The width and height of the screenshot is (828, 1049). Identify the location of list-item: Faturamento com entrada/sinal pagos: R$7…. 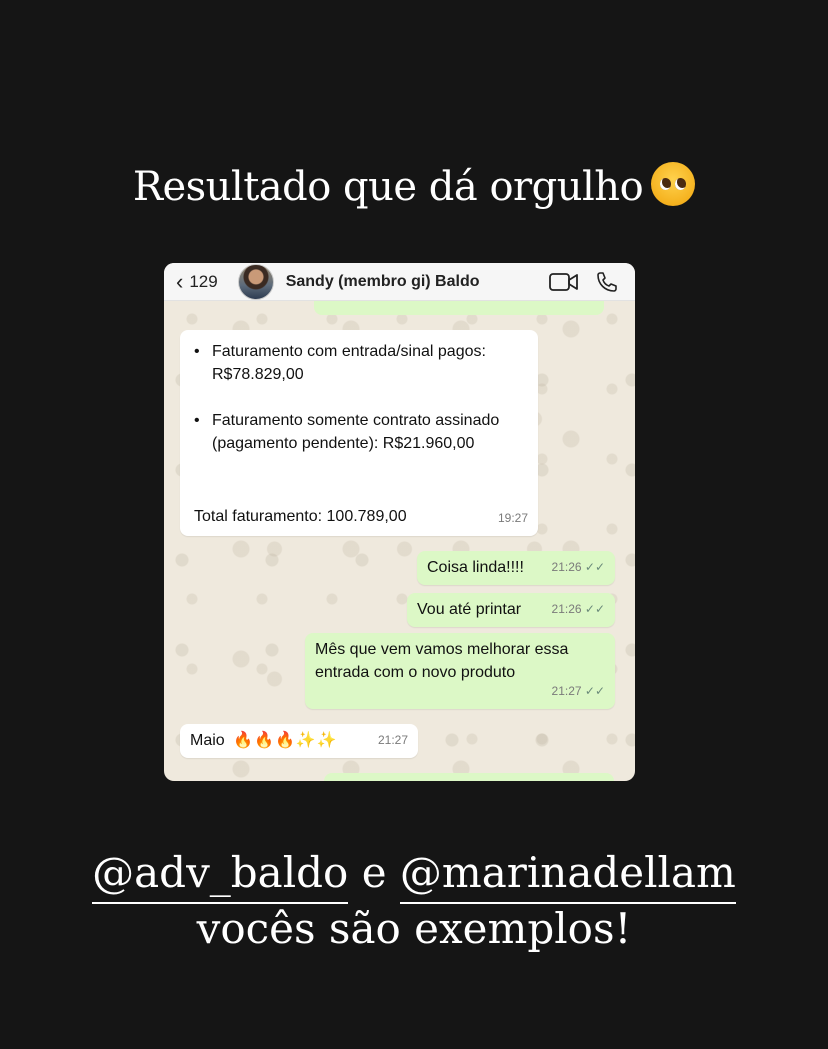
(359, 363).